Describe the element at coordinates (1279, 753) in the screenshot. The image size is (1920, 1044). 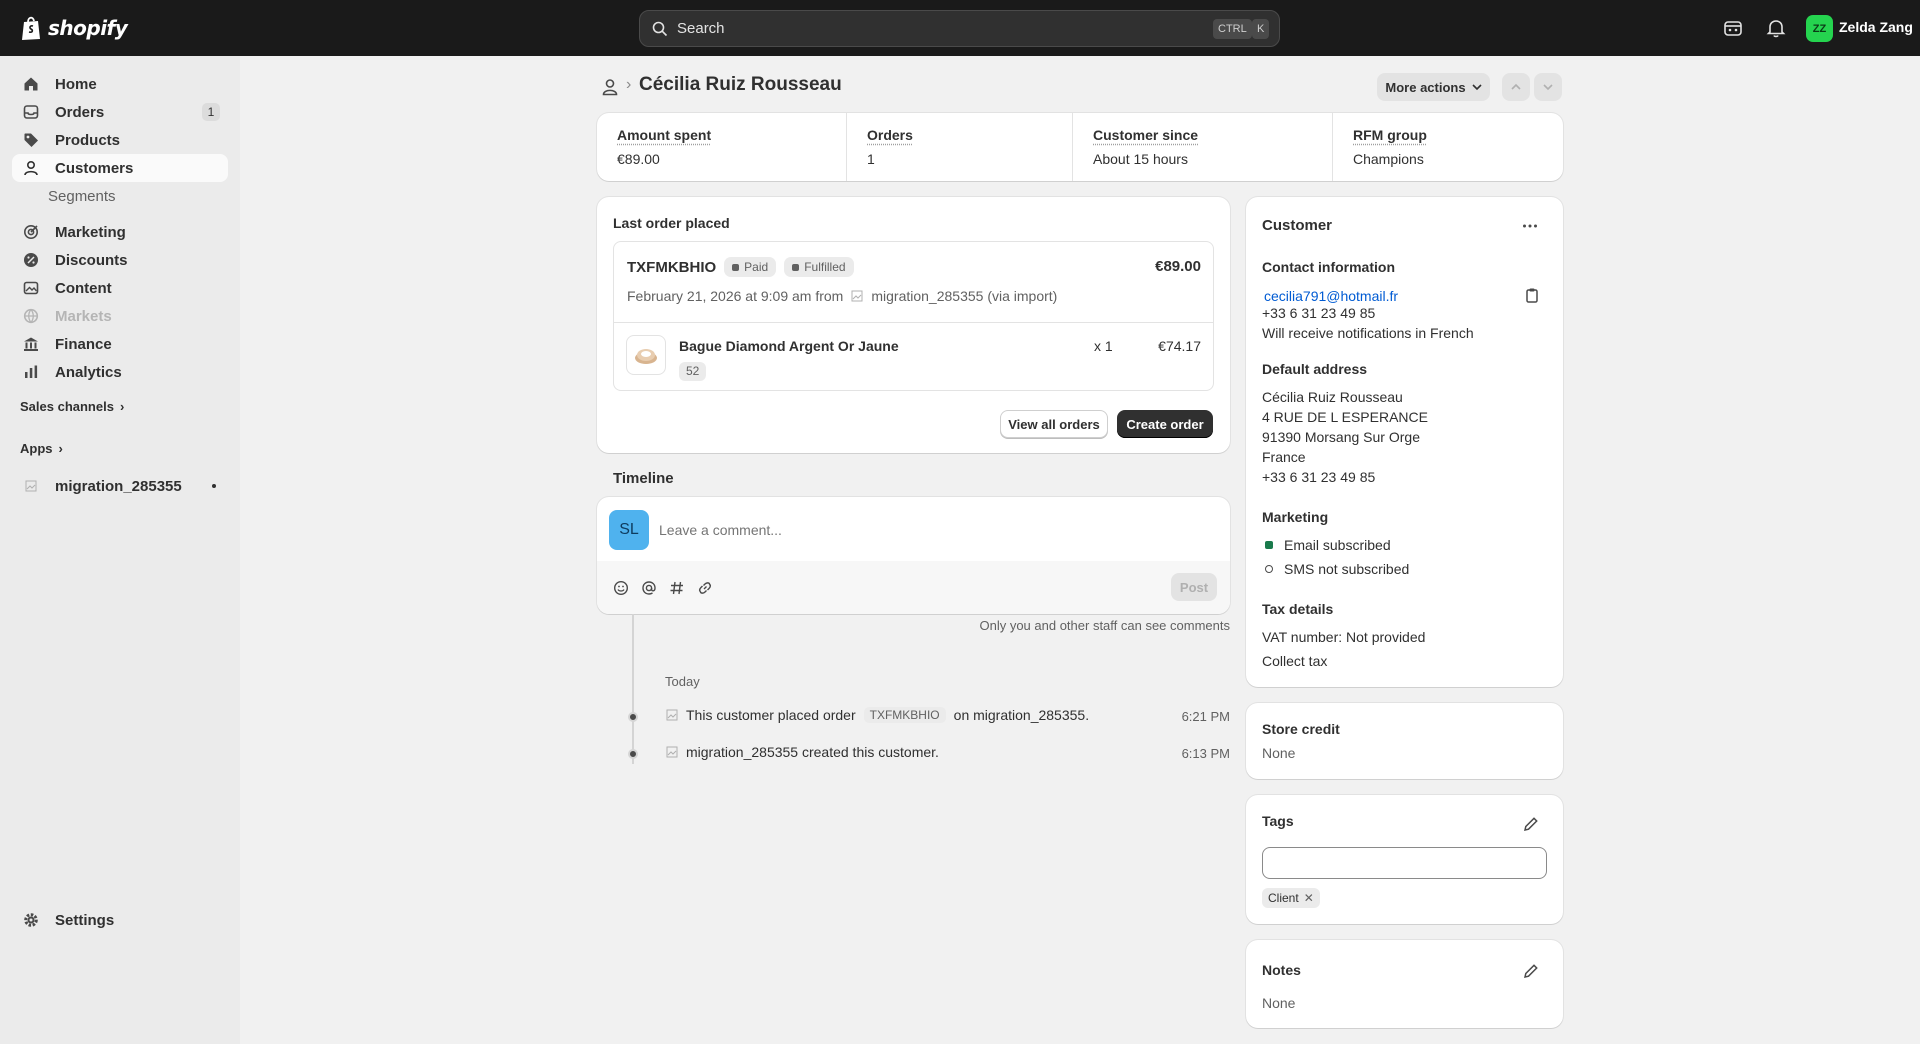
I see `store-credit-value: None` at that location.